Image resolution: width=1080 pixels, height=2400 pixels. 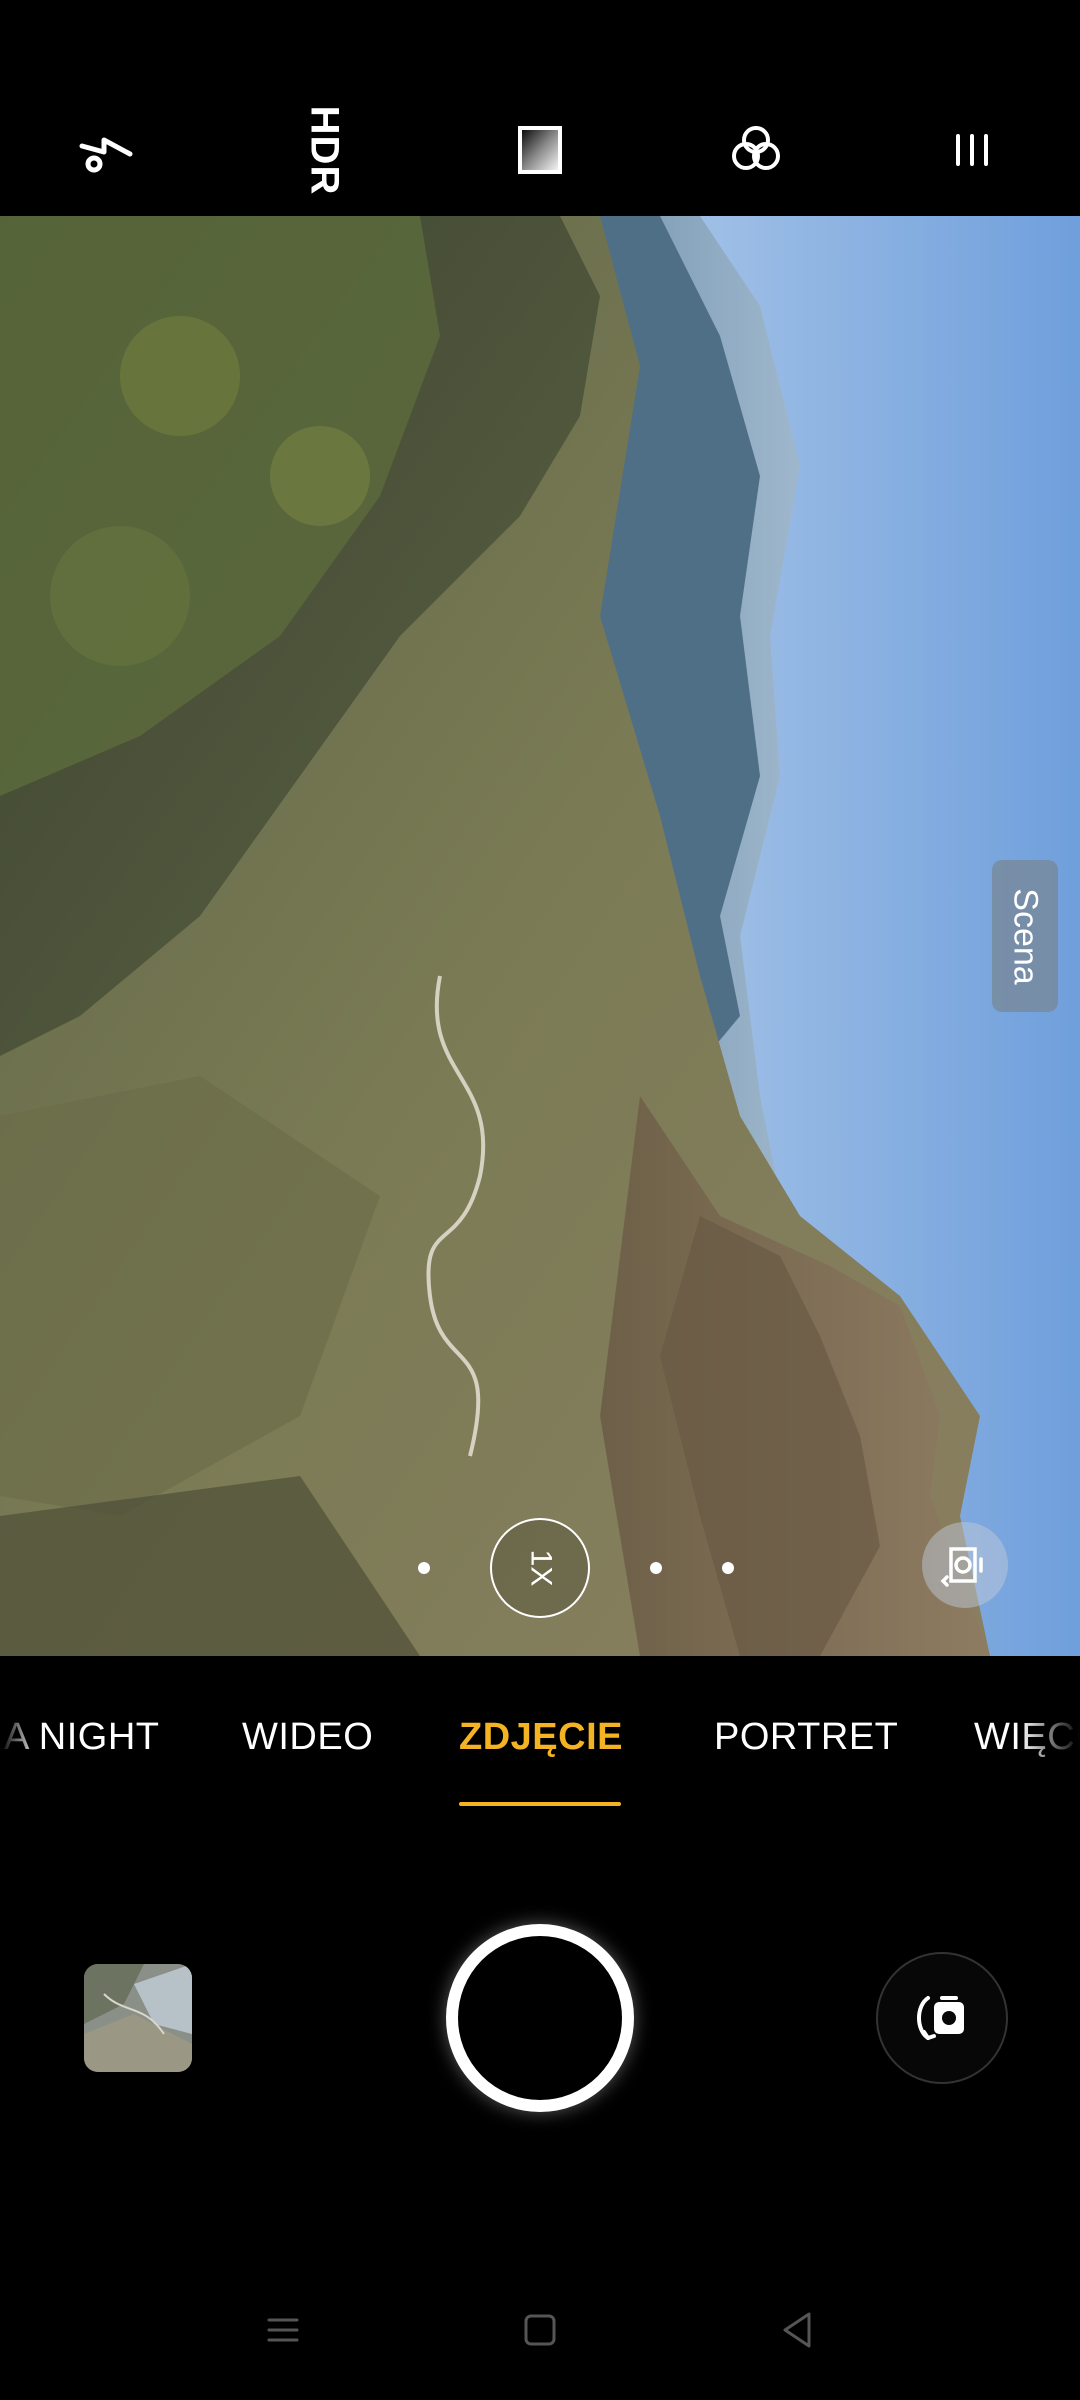 I want to click on mode-fade-left, so click(x=20, y=1741).